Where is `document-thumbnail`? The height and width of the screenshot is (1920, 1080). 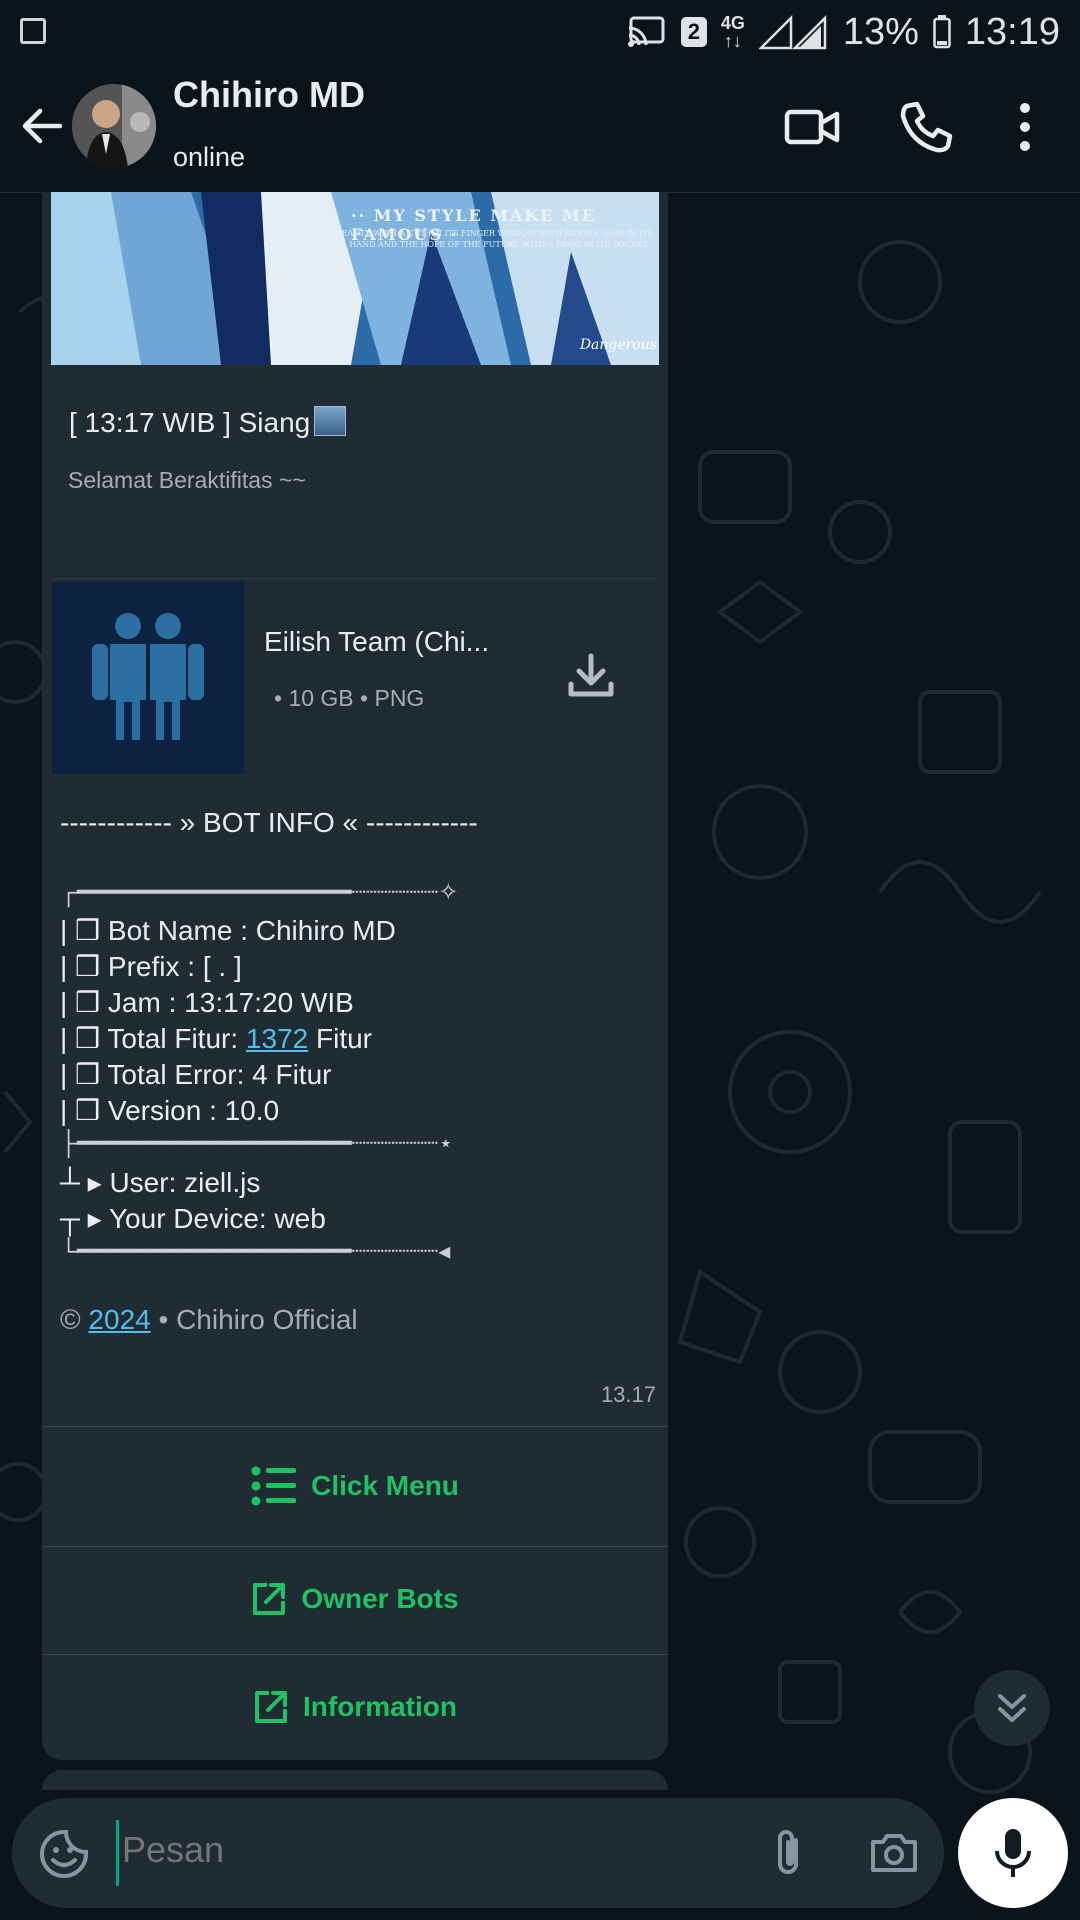 document-thumbnail is located at coordinates (148, 678).